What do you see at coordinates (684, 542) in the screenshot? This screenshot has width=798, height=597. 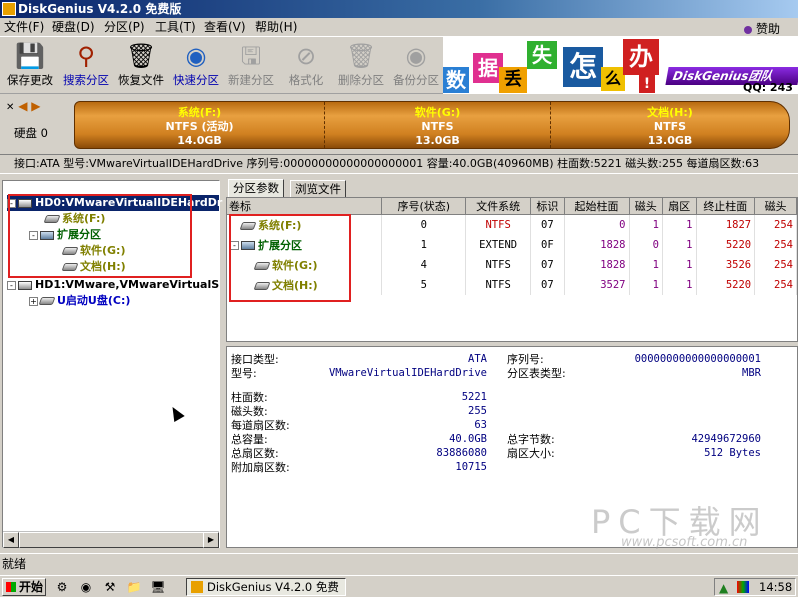 I see `watermark-url: www.pcsoft.com.cn` at bounding box center [684, 542].